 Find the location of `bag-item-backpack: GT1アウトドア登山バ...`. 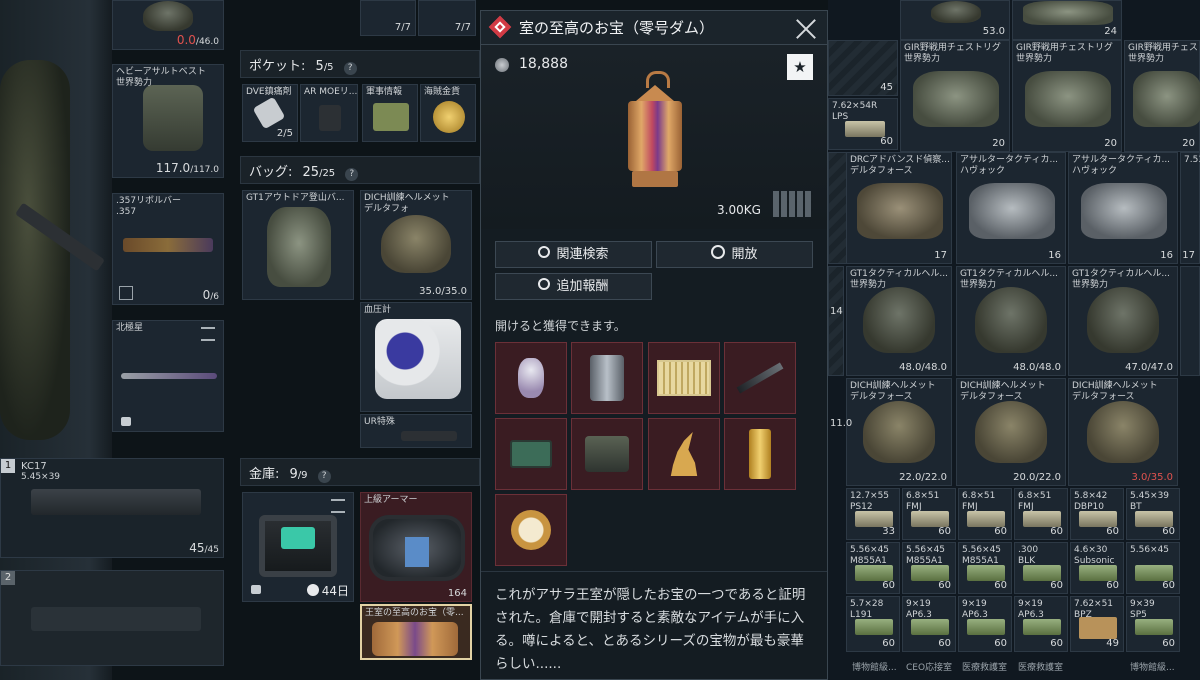

bag-item-backpack: GT1アウトドア登山バ... is located at coordinates (298, 245).